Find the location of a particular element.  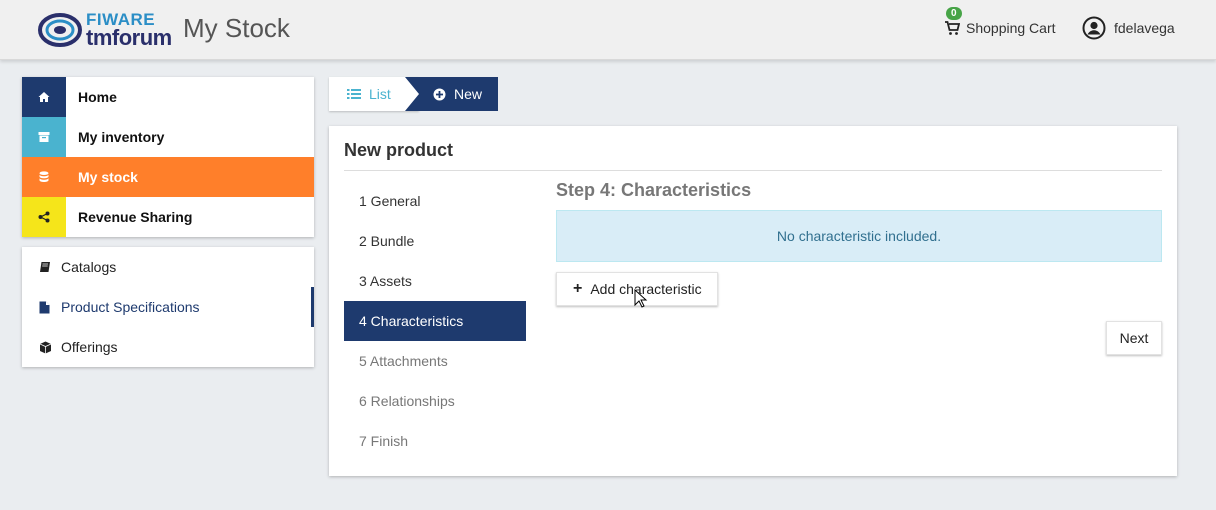

subnav-item-product-specifications: Product Specifications is located at coordinates (168, 307).